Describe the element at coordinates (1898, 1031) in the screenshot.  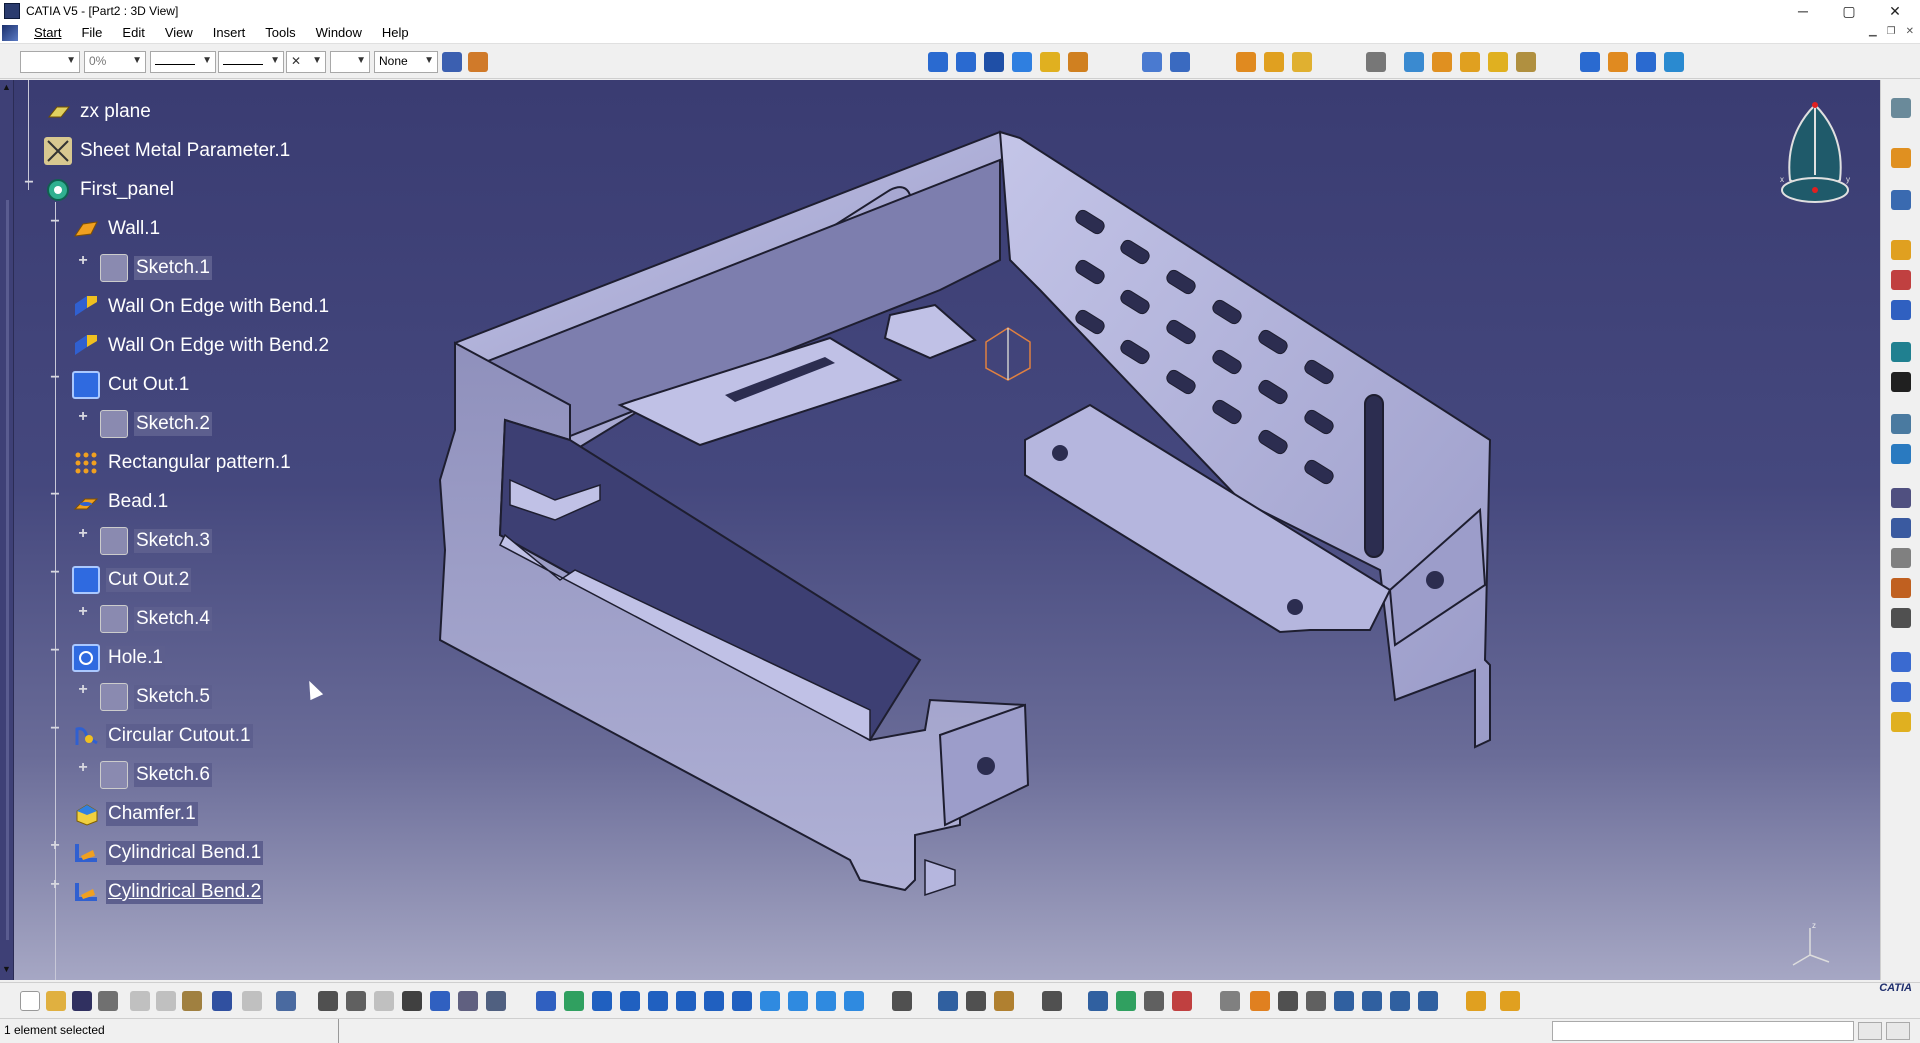
I see `cancel-command-button` at that location.